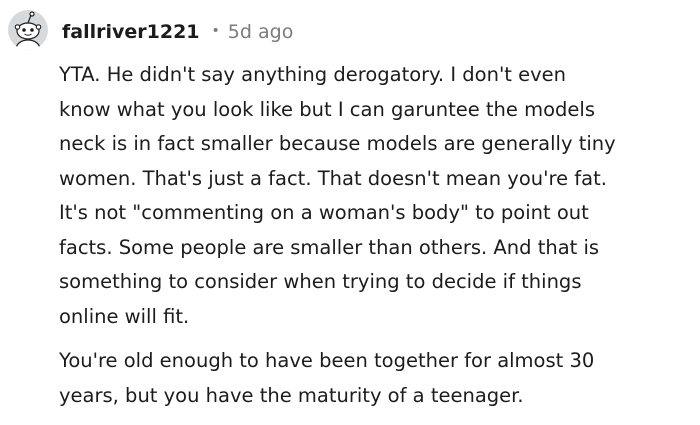 This screenshot has height=425, width=700. Describe the element at coordinates (260, 32) in the screenshot. I see `comment-timestamp: 5d ago` at that location.